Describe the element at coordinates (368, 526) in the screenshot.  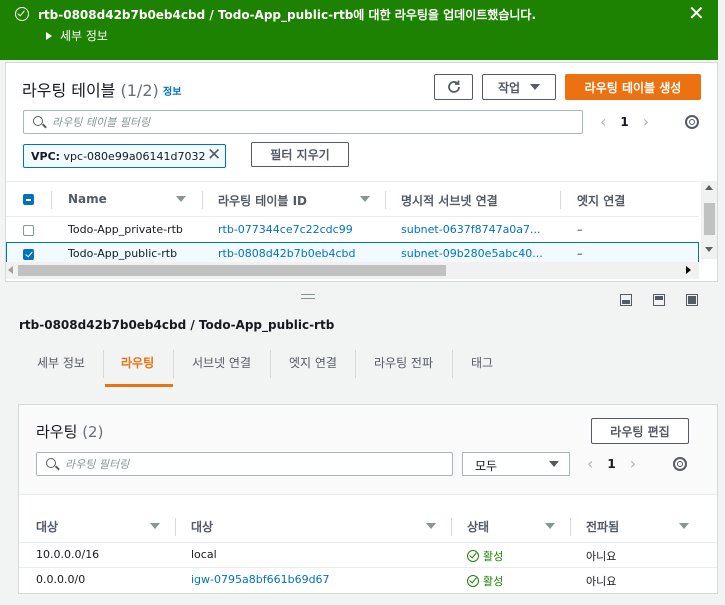
I see `routes-table-header: 대상 대상 상태 전파됨` at that location.